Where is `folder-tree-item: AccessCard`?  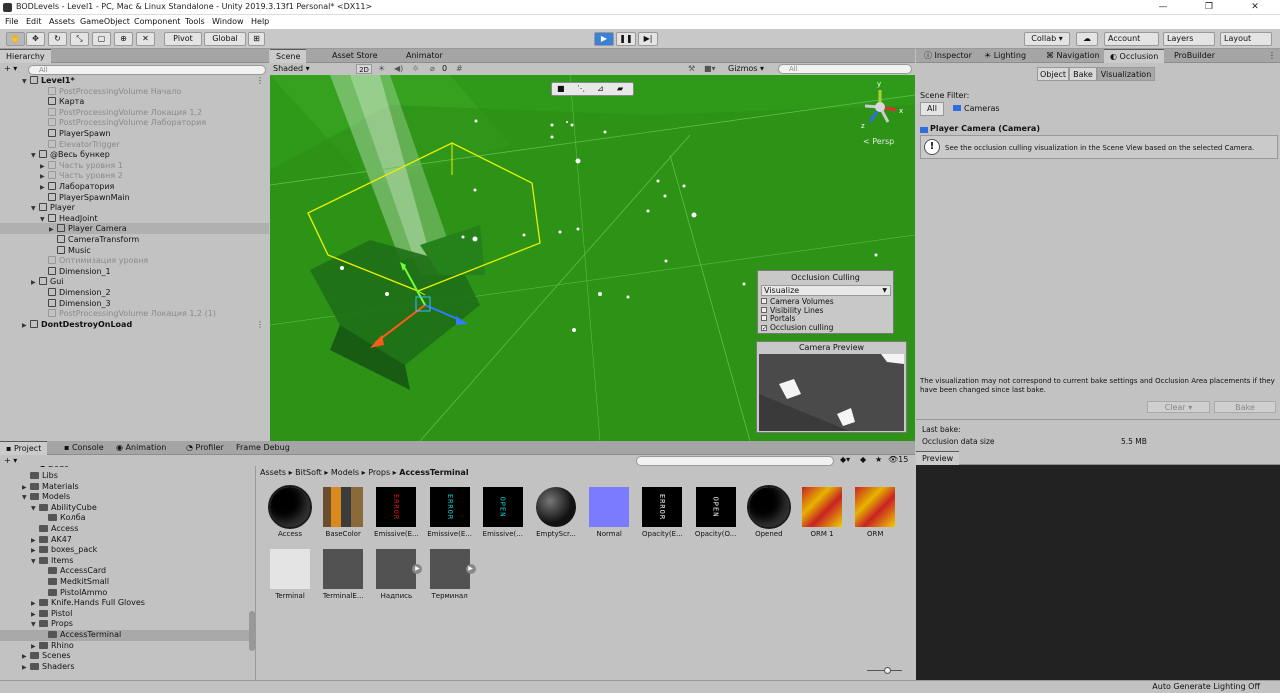 folder-tree-item: AccessCard is located at coordinates (127, 571).